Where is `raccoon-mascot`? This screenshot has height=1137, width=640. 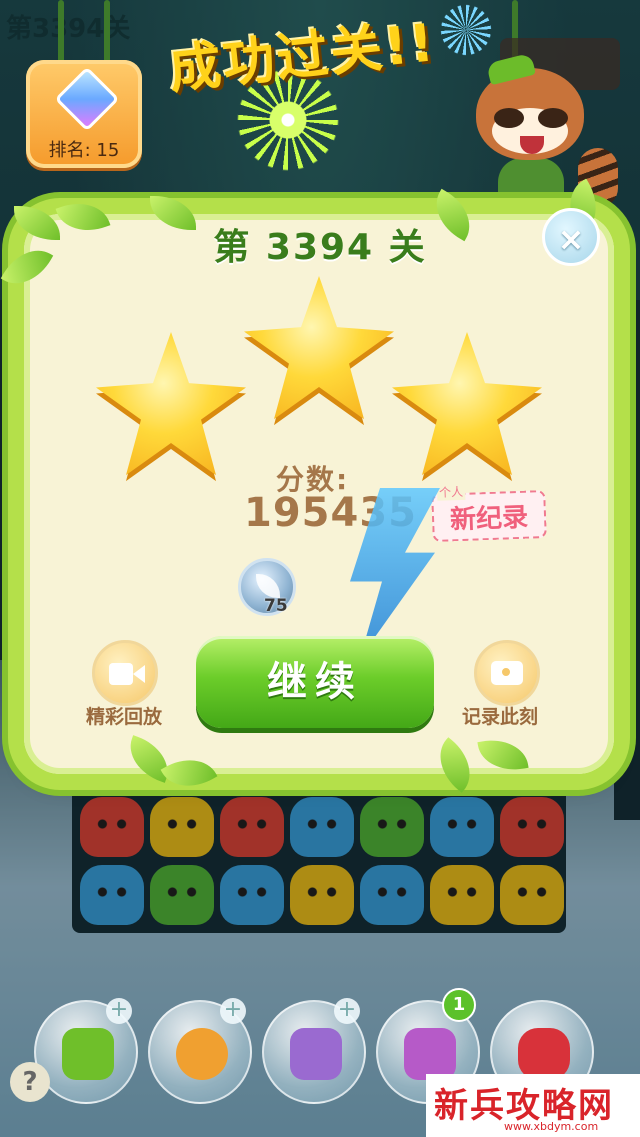 raccoon-mascot is located at coordinates (545, 130).